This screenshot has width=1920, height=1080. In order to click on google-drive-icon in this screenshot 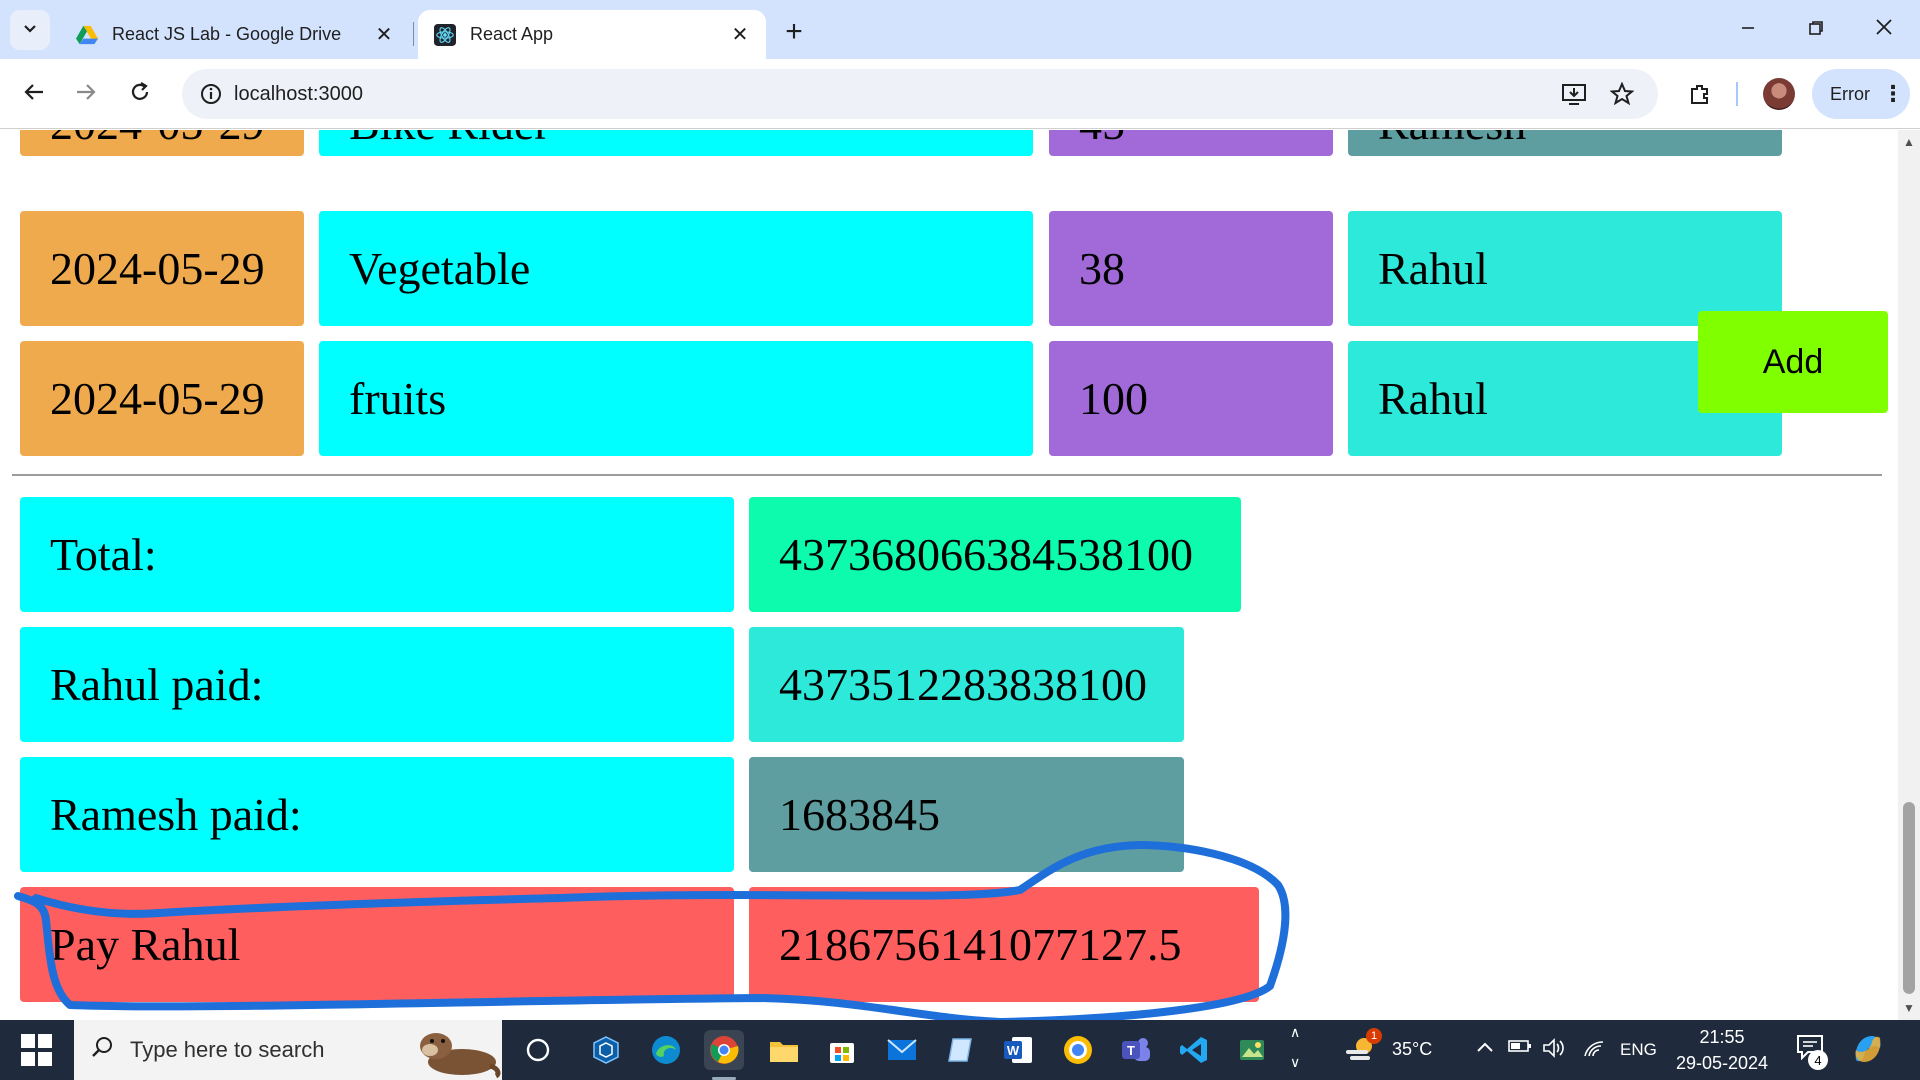, I will do `click(87, 34)`.